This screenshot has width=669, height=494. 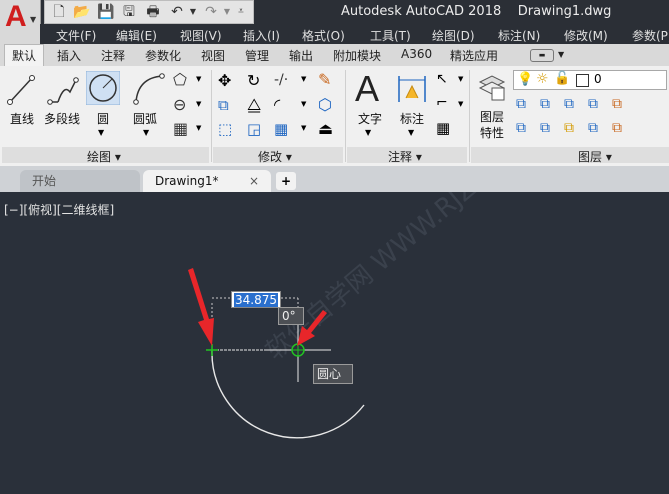 I want to click on new-tab-button: +, so click(x=286, y=181).